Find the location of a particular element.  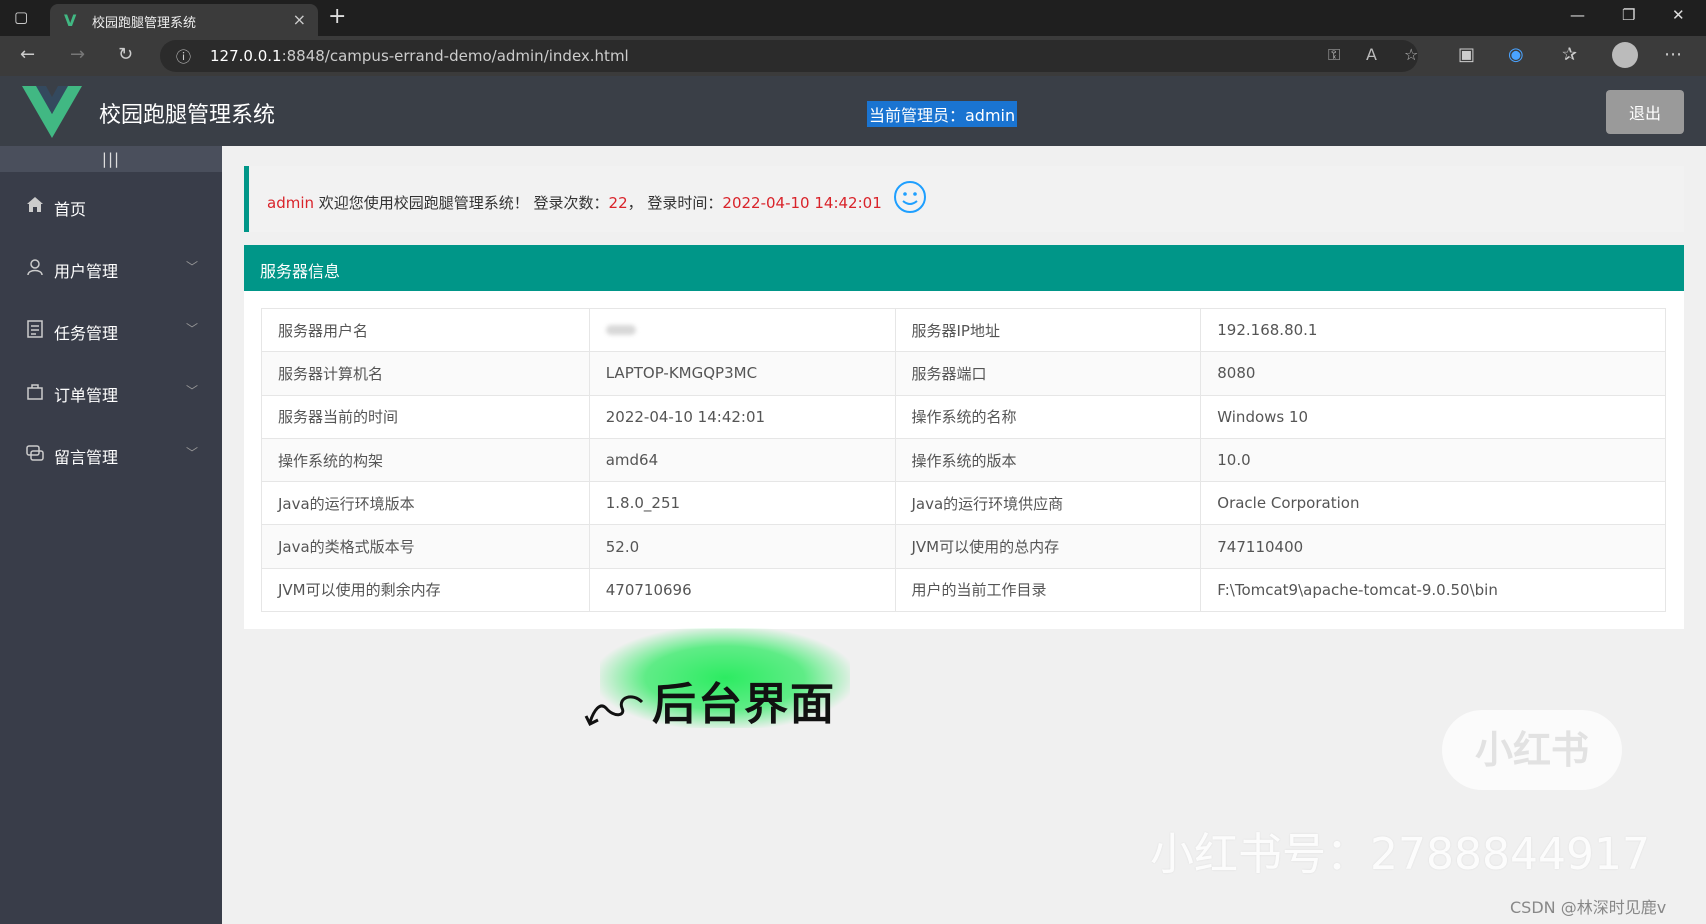

table-cell-label: 服务器计算机名 is located at coordinates (425, 373).